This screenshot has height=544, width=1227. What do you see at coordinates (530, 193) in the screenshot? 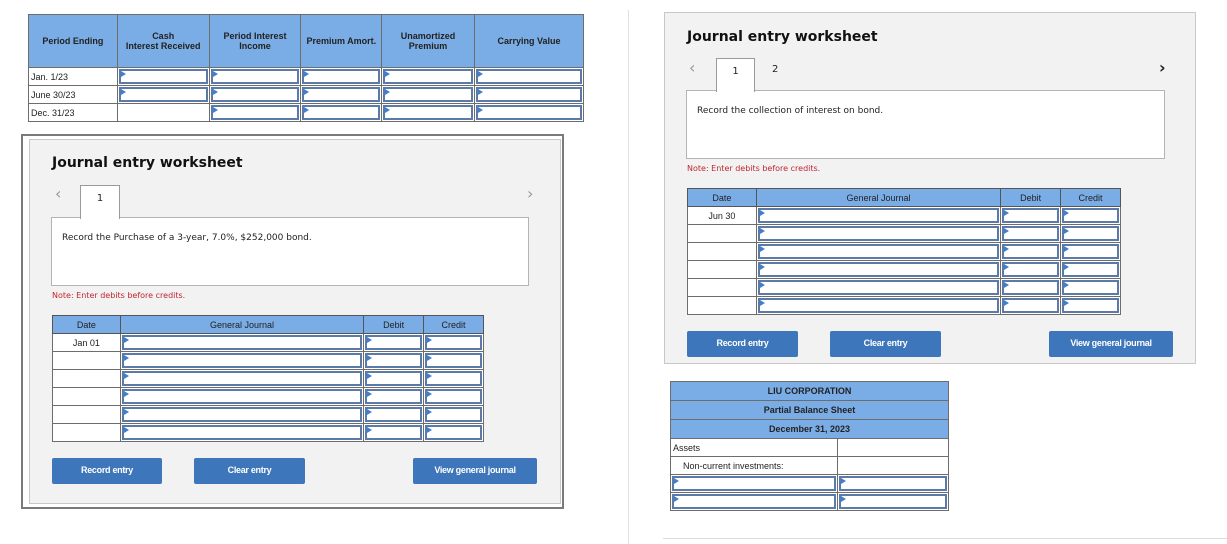
I see `left-next-chevron-icon: ›` at bounding box center [530, 193].